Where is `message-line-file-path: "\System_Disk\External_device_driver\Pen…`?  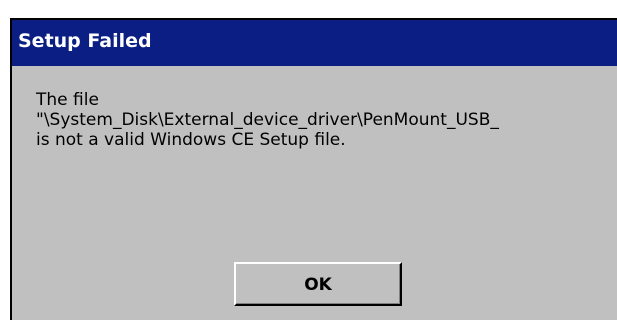 message-line-file-path: "\System_Disk\External_device_driver\Pen… is located at coordinates (267, 120).